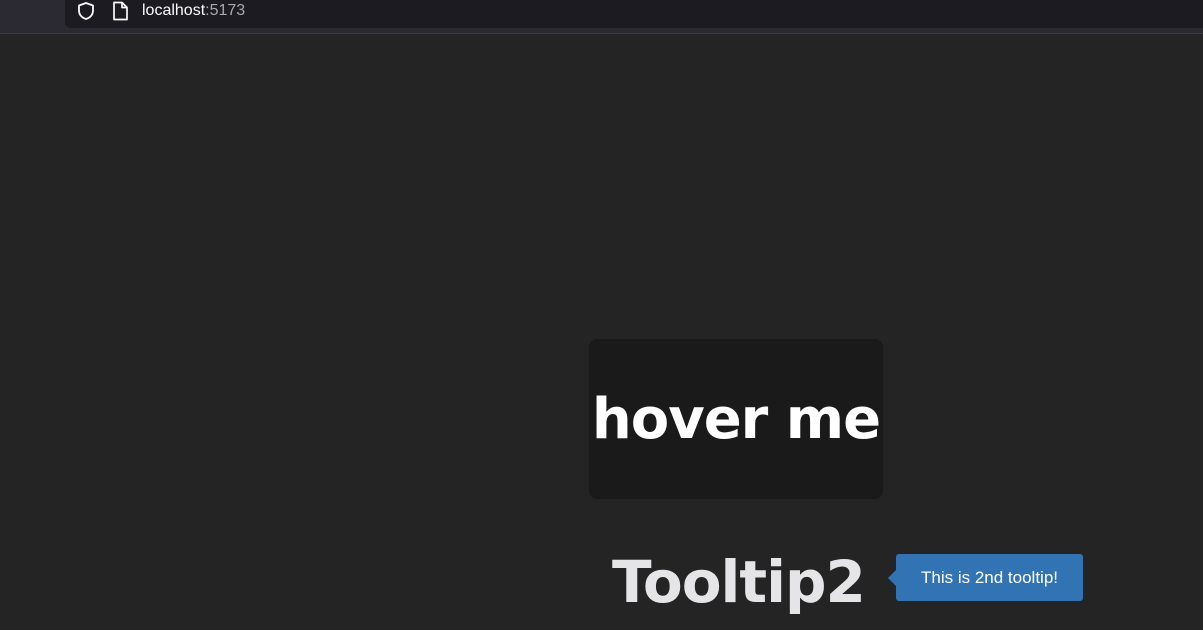  What do you see at coordinates (225, 10) in the screenshot?
I see `url-port: :5173` at bounding box center [225, 10].